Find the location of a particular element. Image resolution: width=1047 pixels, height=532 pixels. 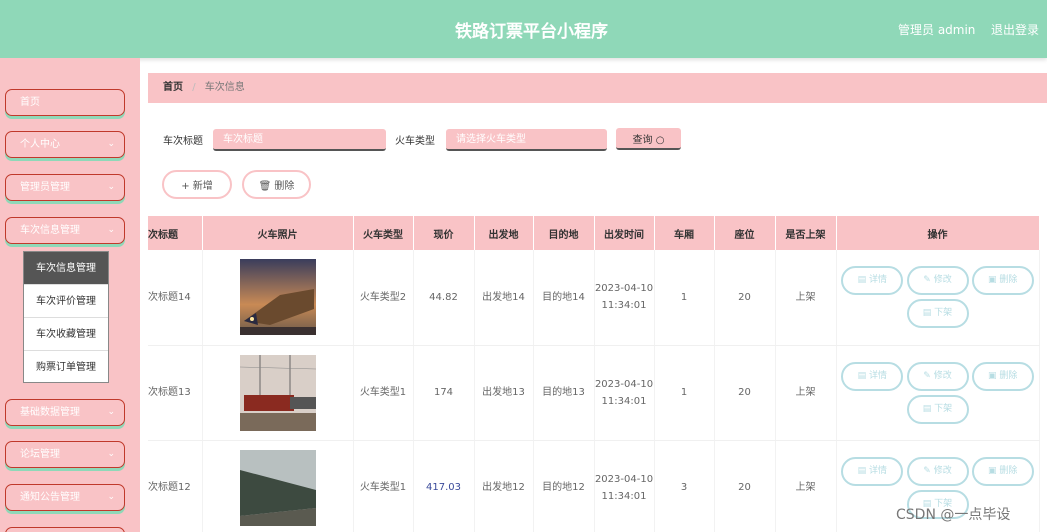

sidebar-item-profile: 个人中心 ⌄ is located at coordinates (65, 144).